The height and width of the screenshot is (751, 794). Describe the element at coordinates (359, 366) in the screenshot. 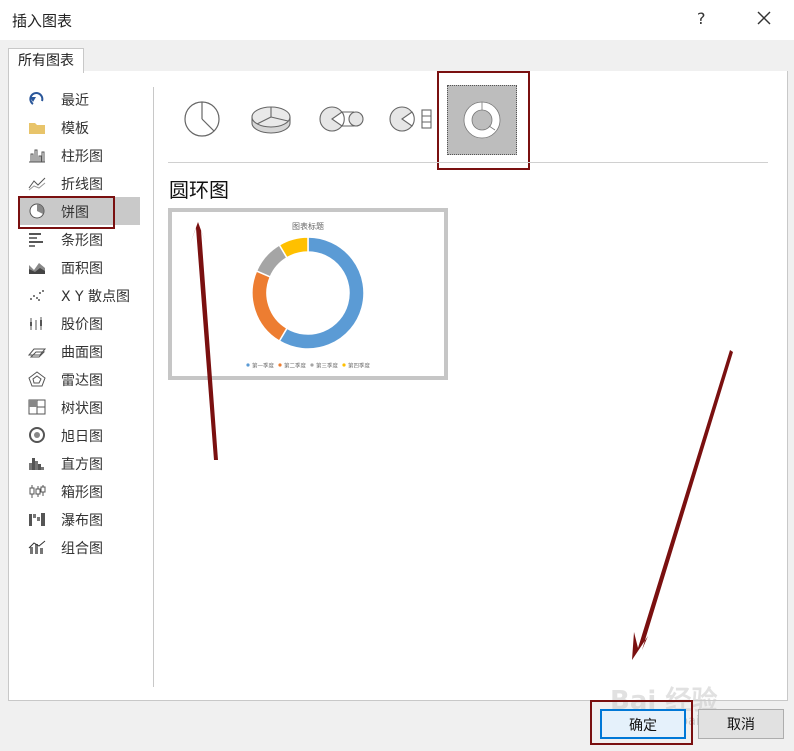

I see `legend-label: 第四季度` at that location.